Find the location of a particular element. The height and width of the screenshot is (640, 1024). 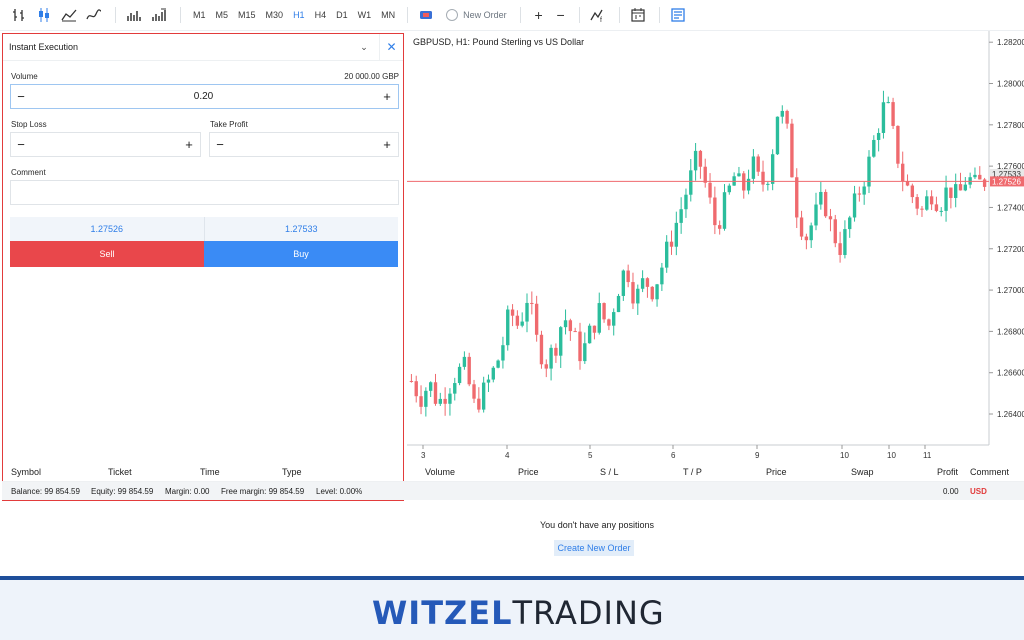

volume-input: 0.20 is located at coordinates (203, 96).